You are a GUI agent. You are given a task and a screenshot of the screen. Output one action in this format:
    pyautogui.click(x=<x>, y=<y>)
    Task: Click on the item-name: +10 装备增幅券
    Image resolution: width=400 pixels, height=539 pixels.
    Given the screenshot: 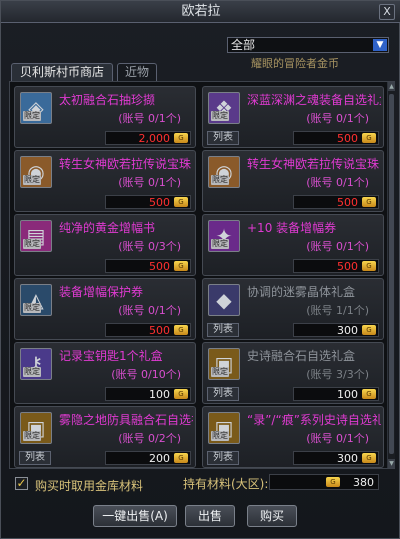 What is the action you would take?
    pyautogui.click(x=292, y=228)
    